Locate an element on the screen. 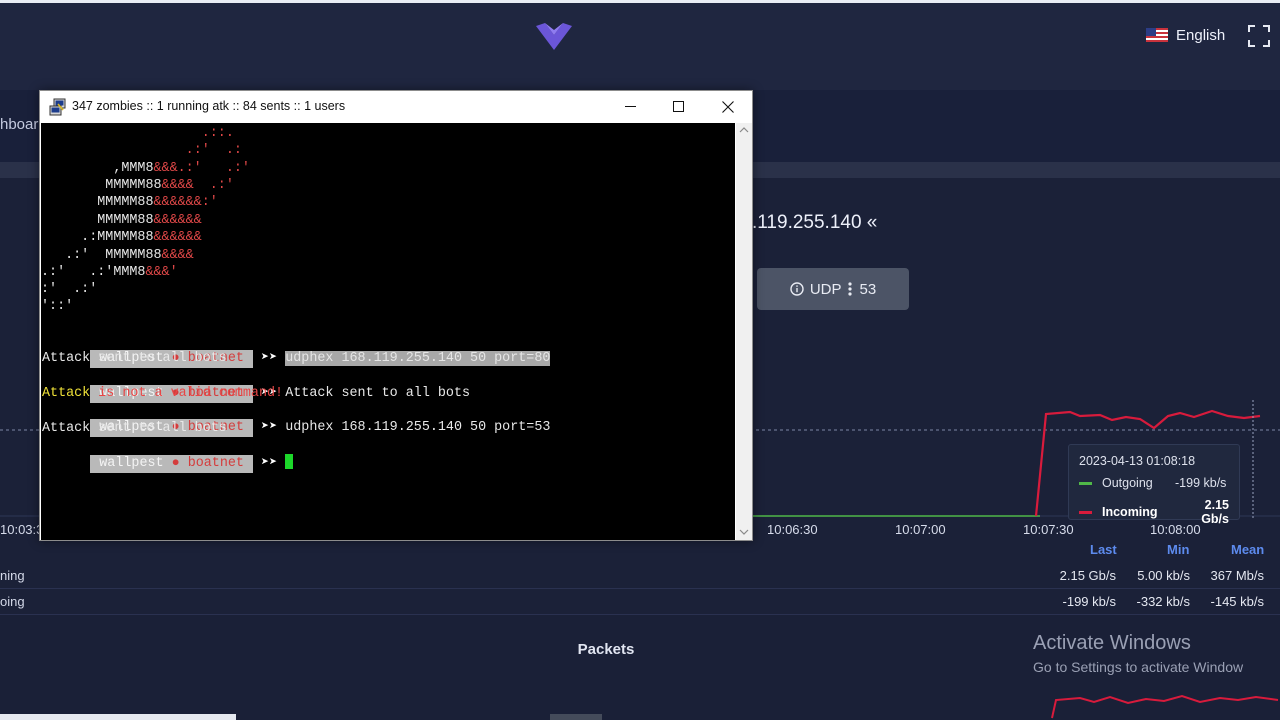  maximize-icon is located at coordinates (678, 106).